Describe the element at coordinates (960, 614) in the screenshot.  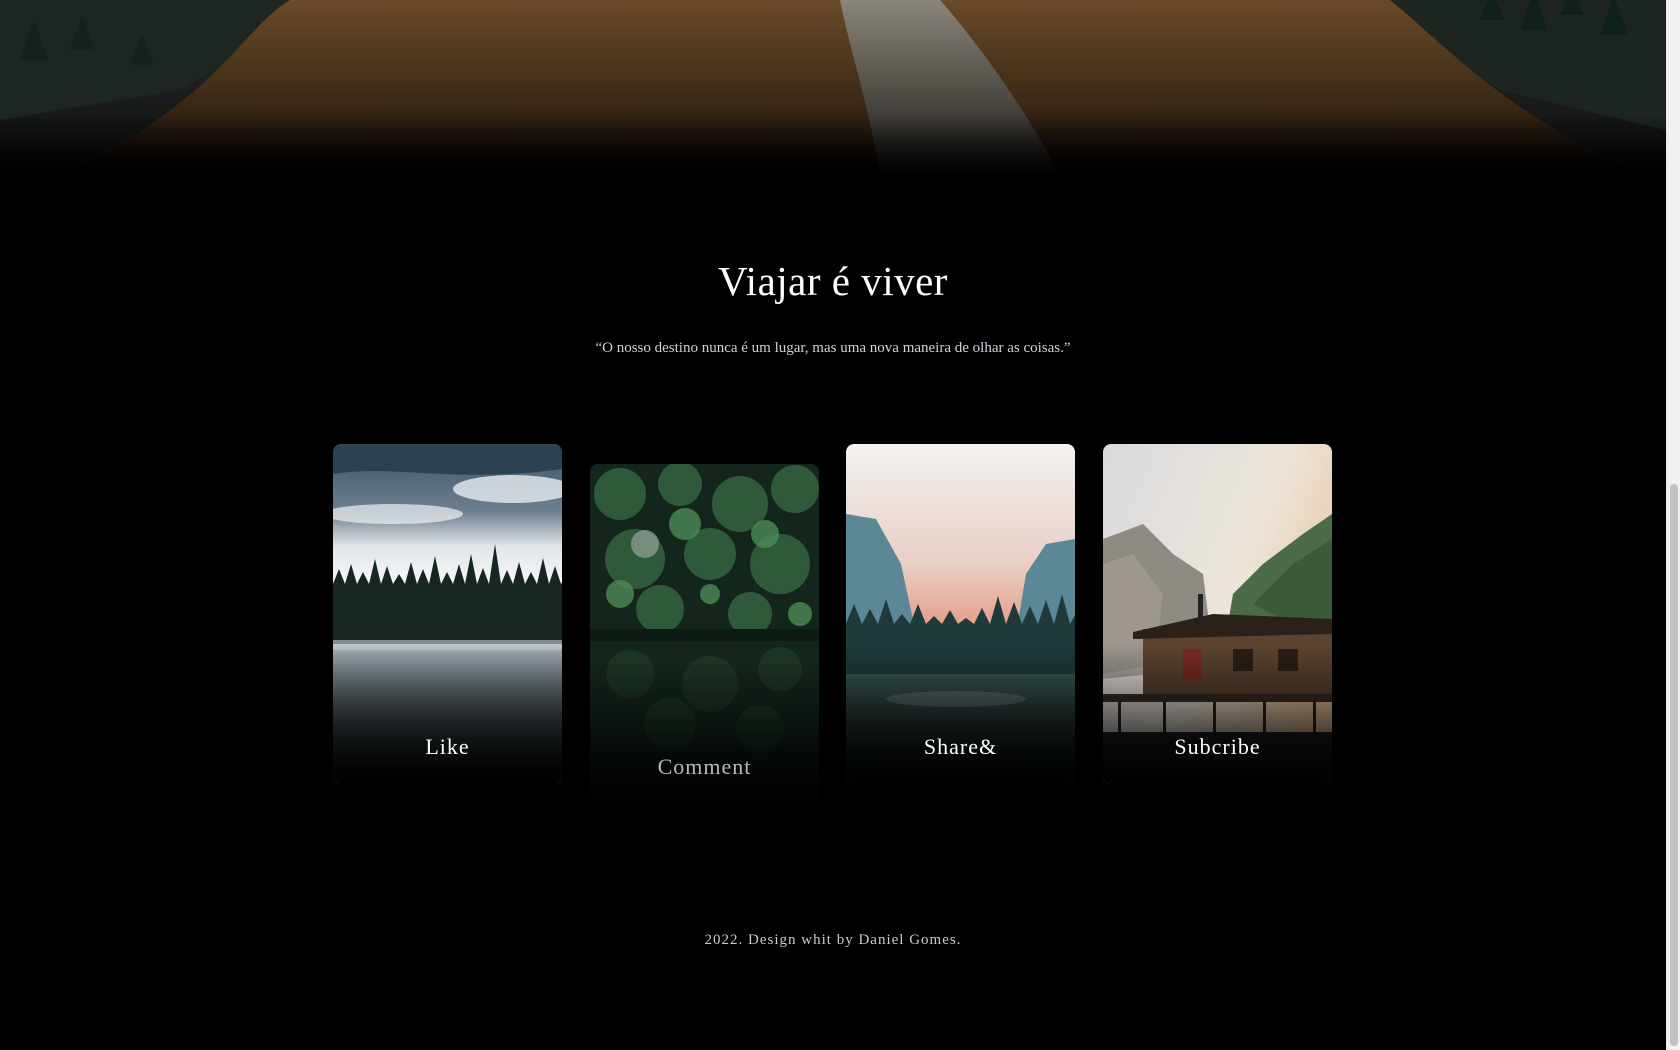
I see `card-share: Share&` at that location.